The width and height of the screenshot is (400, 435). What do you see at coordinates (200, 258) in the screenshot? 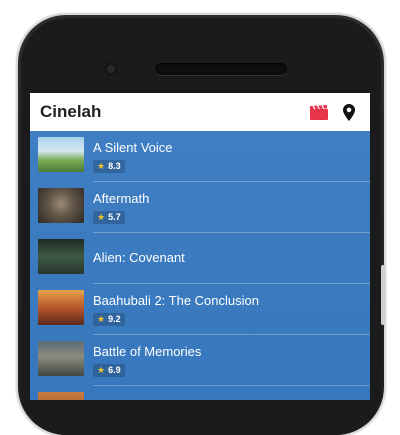
I see `list-item: Alien: Covenant` at bounding box center [200, 258].